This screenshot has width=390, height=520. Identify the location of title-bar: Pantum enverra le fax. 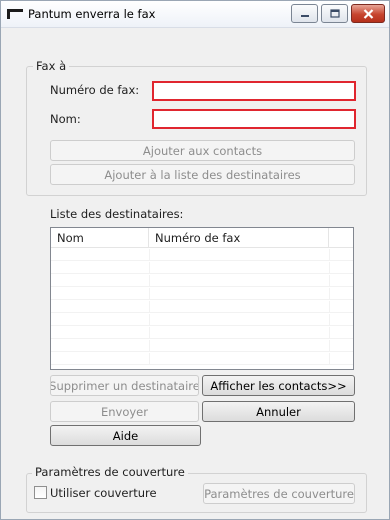
(195, 14).